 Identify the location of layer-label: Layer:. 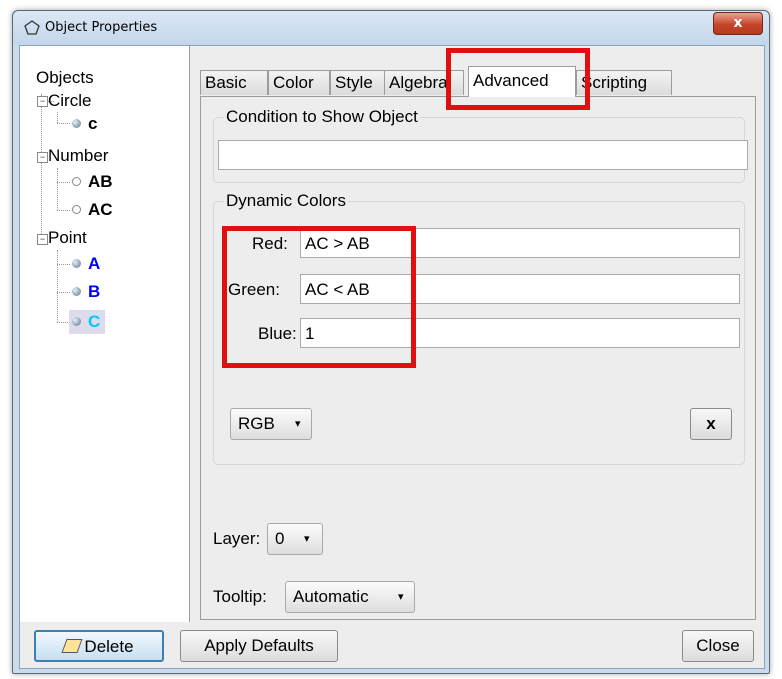
(237, 538).